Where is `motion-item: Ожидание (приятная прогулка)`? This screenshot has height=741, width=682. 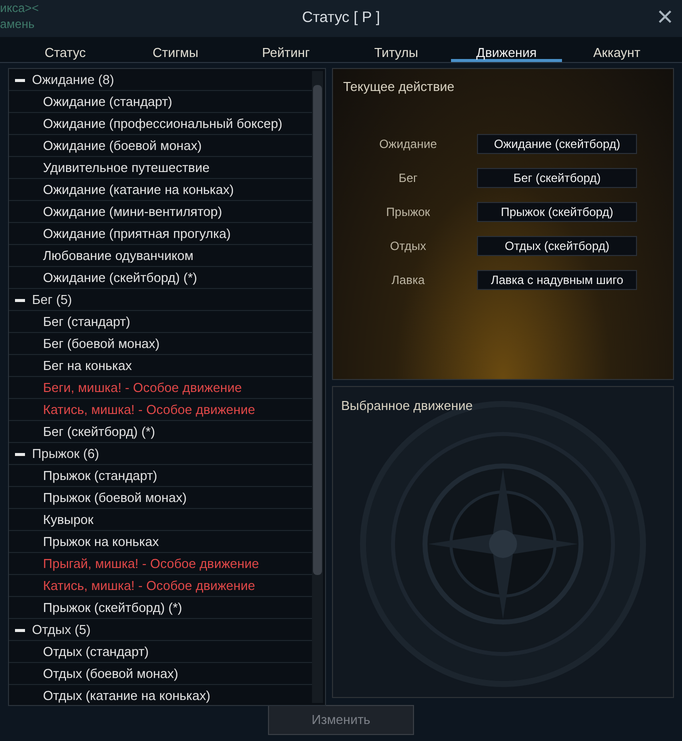
motion-item: Ожидание (приятная прогулка) is located at coordinates (137, 234).